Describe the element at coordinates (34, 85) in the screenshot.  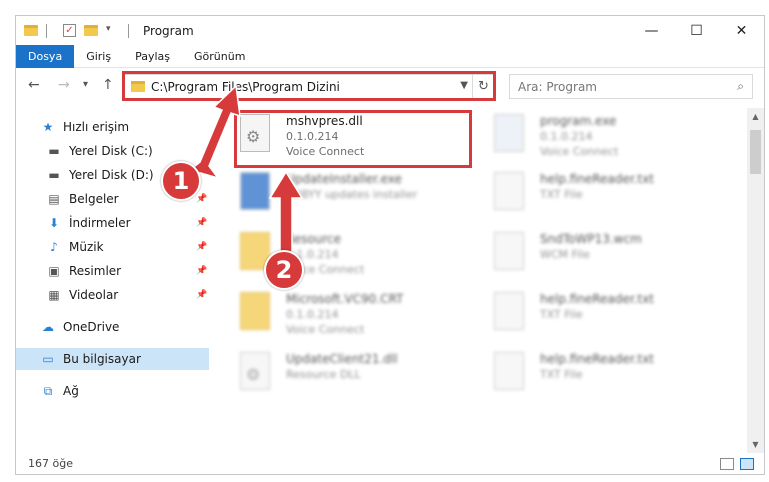
I see `back-arrow-icon: ←` at that location.